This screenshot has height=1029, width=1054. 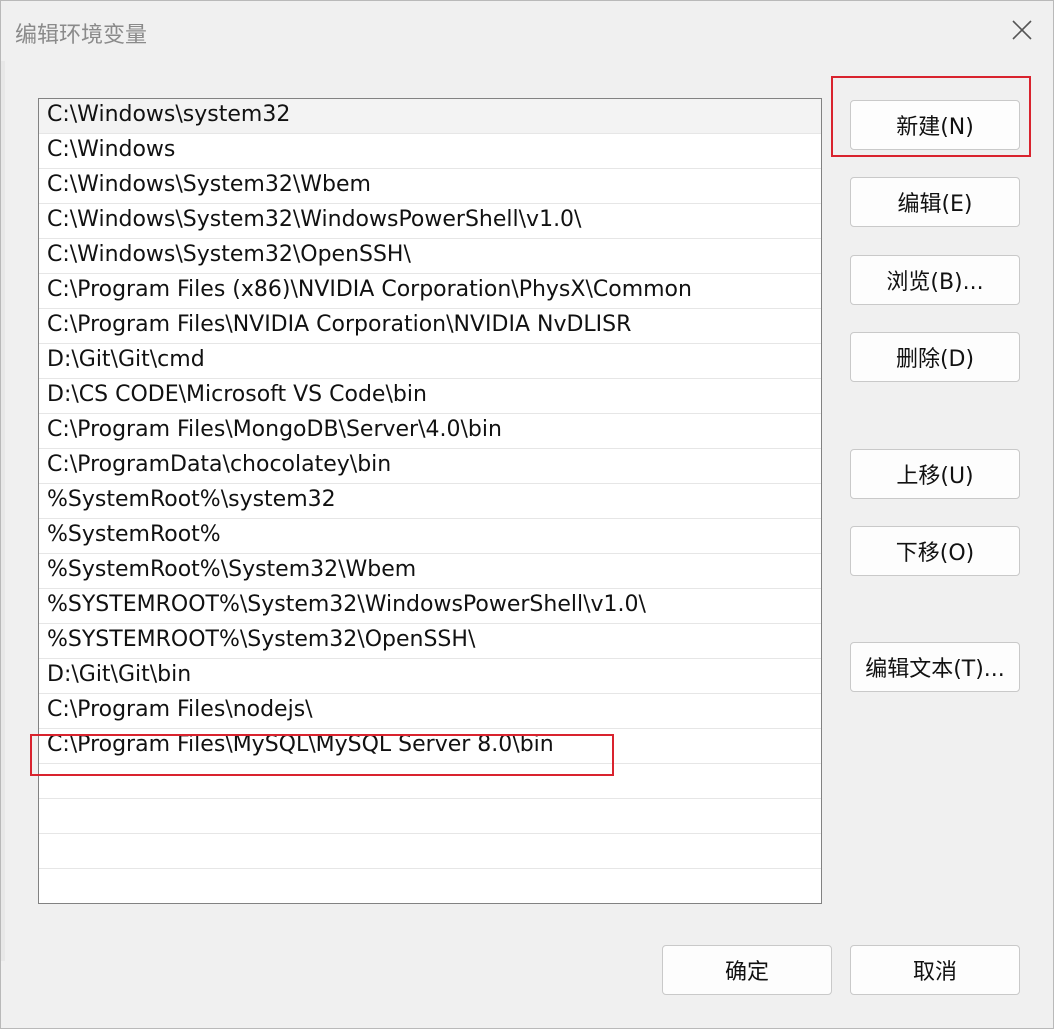 I want to click on new-button: 新建(N), so click(x=935, y=125).